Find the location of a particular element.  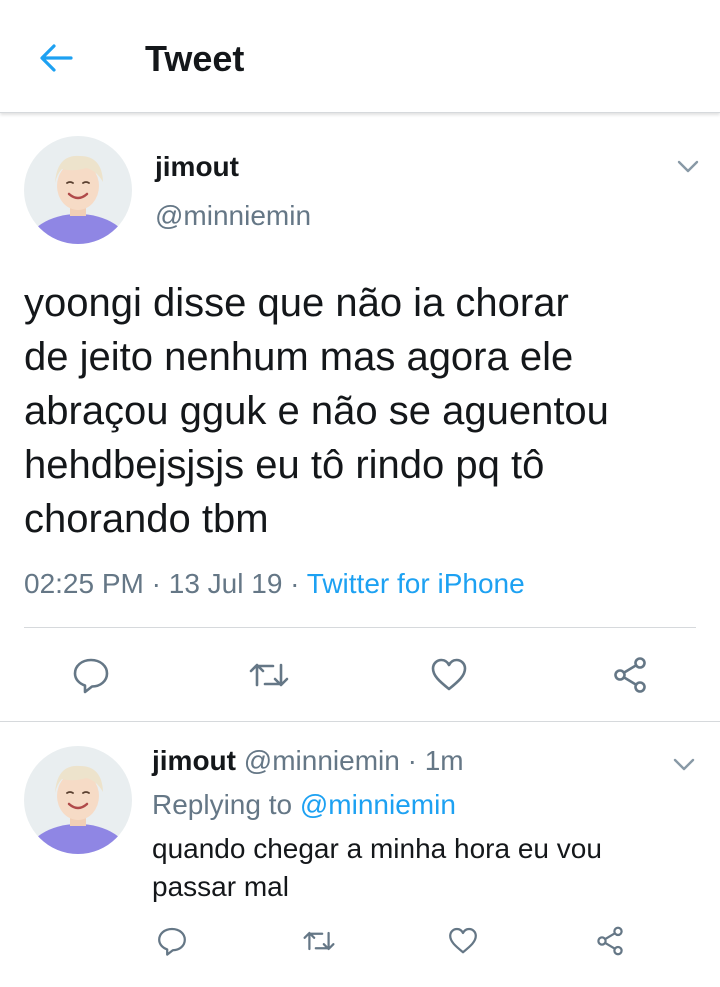

reply-age: 1m is located at coordinates (444, 760).